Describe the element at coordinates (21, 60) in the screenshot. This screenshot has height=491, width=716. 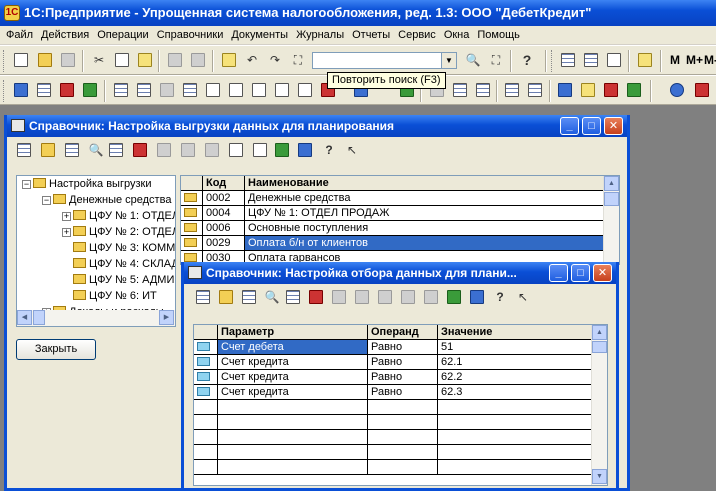
I see `new-doc-icon` at that location.